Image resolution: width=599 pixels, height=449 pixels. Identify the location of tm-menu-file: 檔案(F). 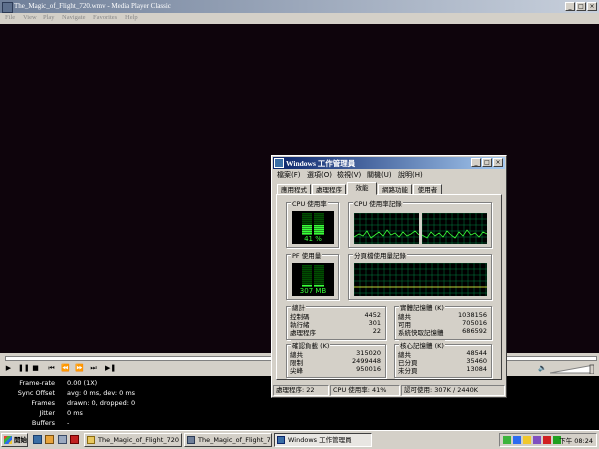
(289, 175).